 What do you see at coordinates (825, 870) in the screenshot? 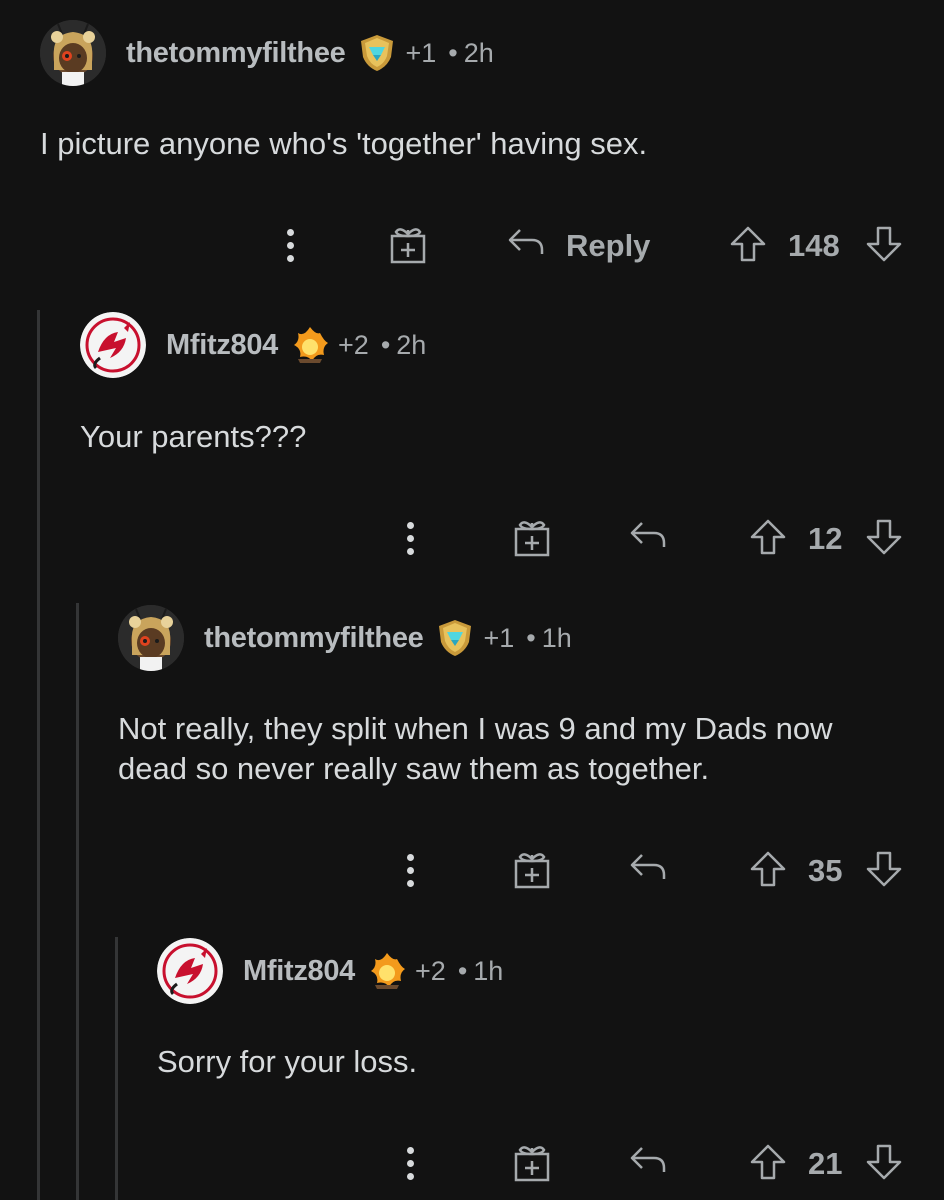
I see `vote-count: 35` at bounding box center [825, 870].